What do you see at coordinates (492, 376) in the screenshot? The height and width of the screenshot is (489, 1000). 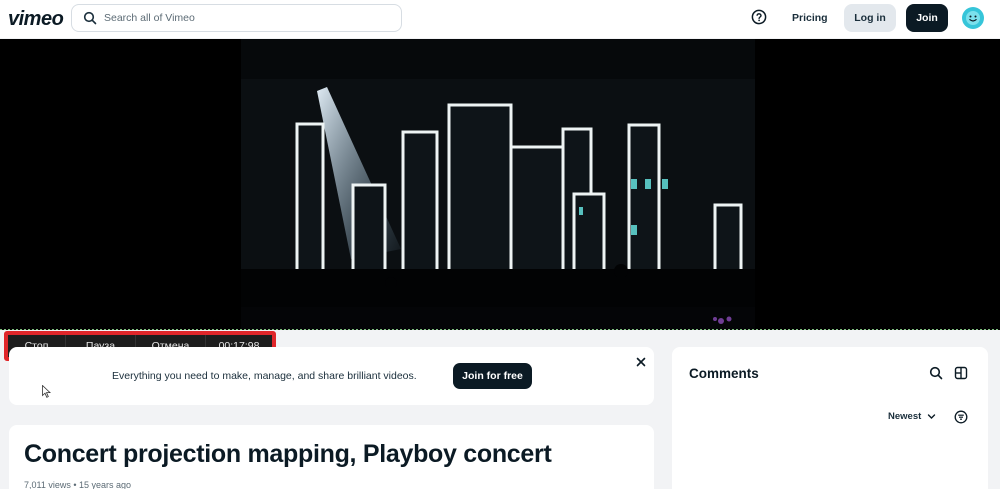 I see `join-for-free-button: Join for free` at bounding box center [492, 376].